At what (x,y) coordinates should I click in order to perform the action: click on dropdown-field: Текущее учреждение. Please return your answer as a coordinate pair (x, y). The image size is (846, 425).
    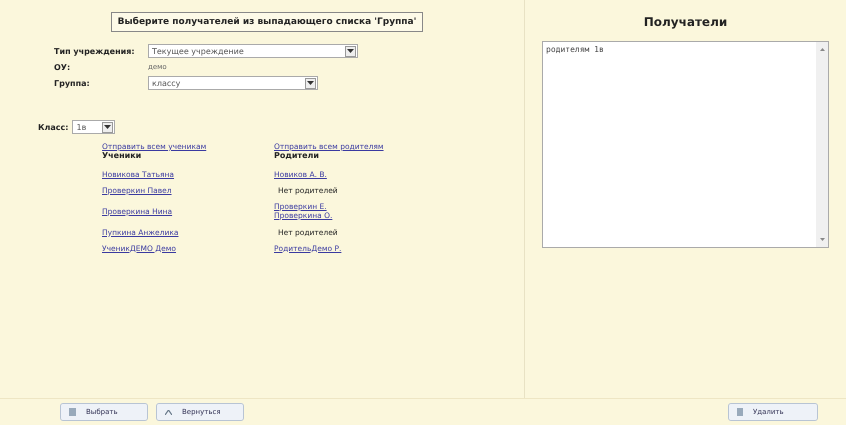
    Looking at the image, I should click on (253, 51).